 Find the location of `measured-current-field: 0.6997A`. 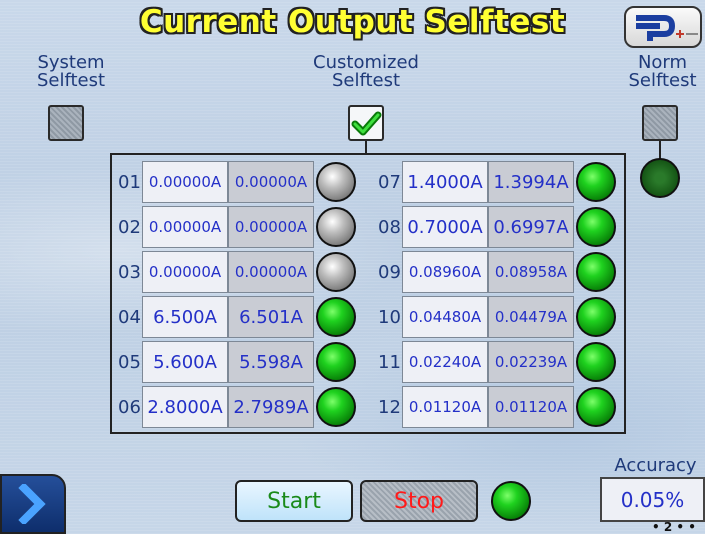

measured-current-field: 0.6997A is located at coordinates (531, 227).